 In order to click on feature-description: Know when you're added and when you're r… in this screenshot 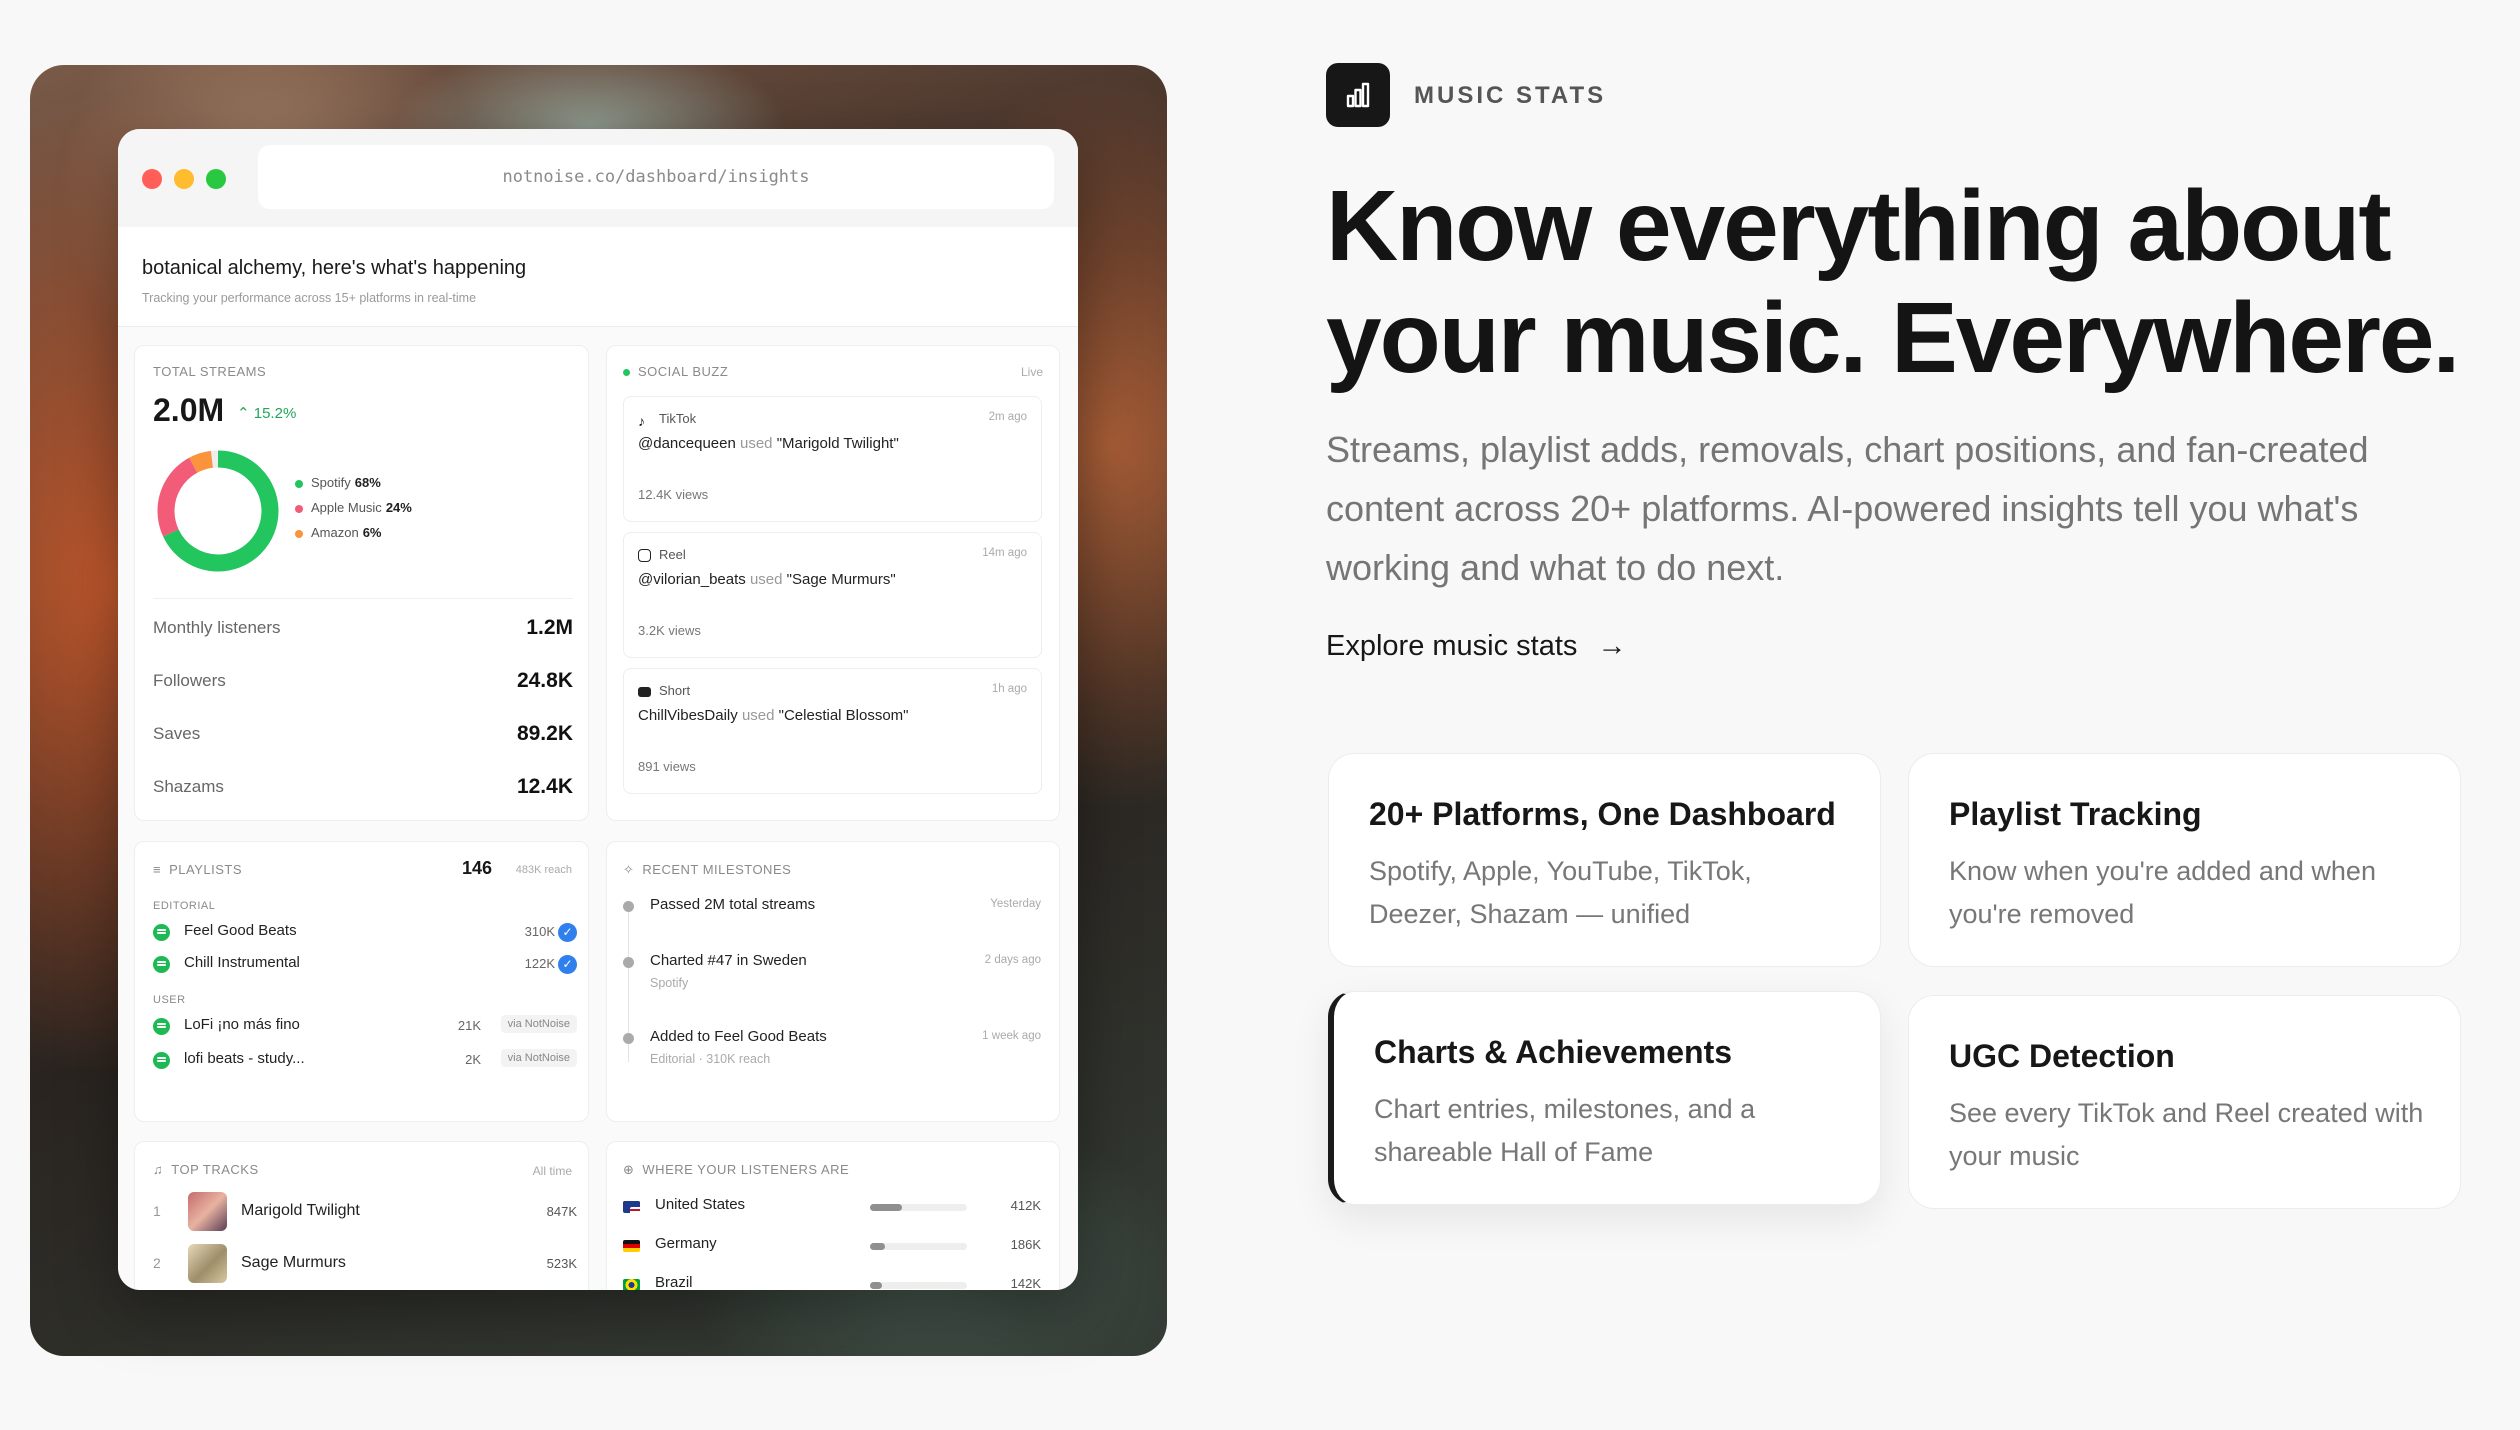, I will do `click(2162, 892)`.